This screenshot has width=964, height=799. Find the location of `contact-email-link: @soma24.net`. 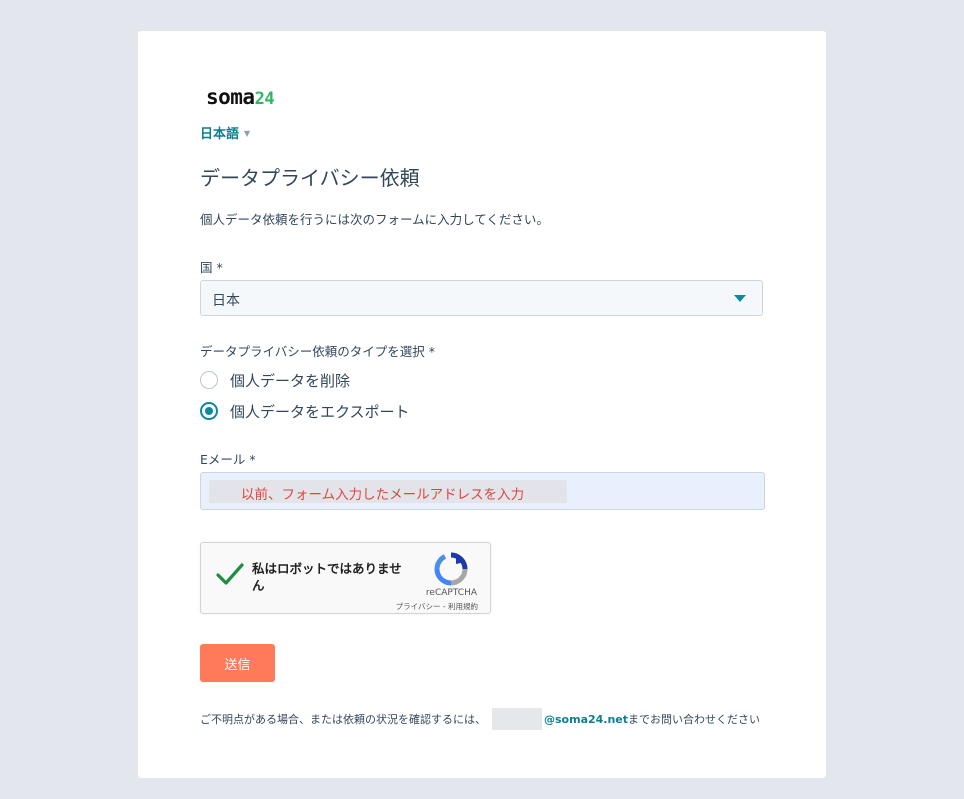

contact-email-link: @soma24.net is located at coordinates (586, 719).